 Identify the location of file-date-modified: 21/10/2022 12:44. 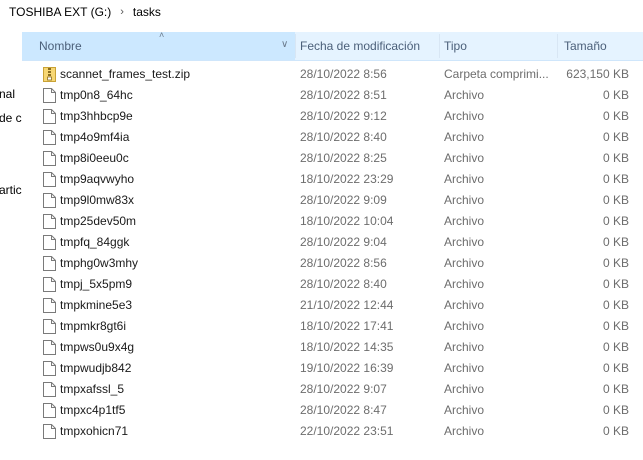
(347, 305).